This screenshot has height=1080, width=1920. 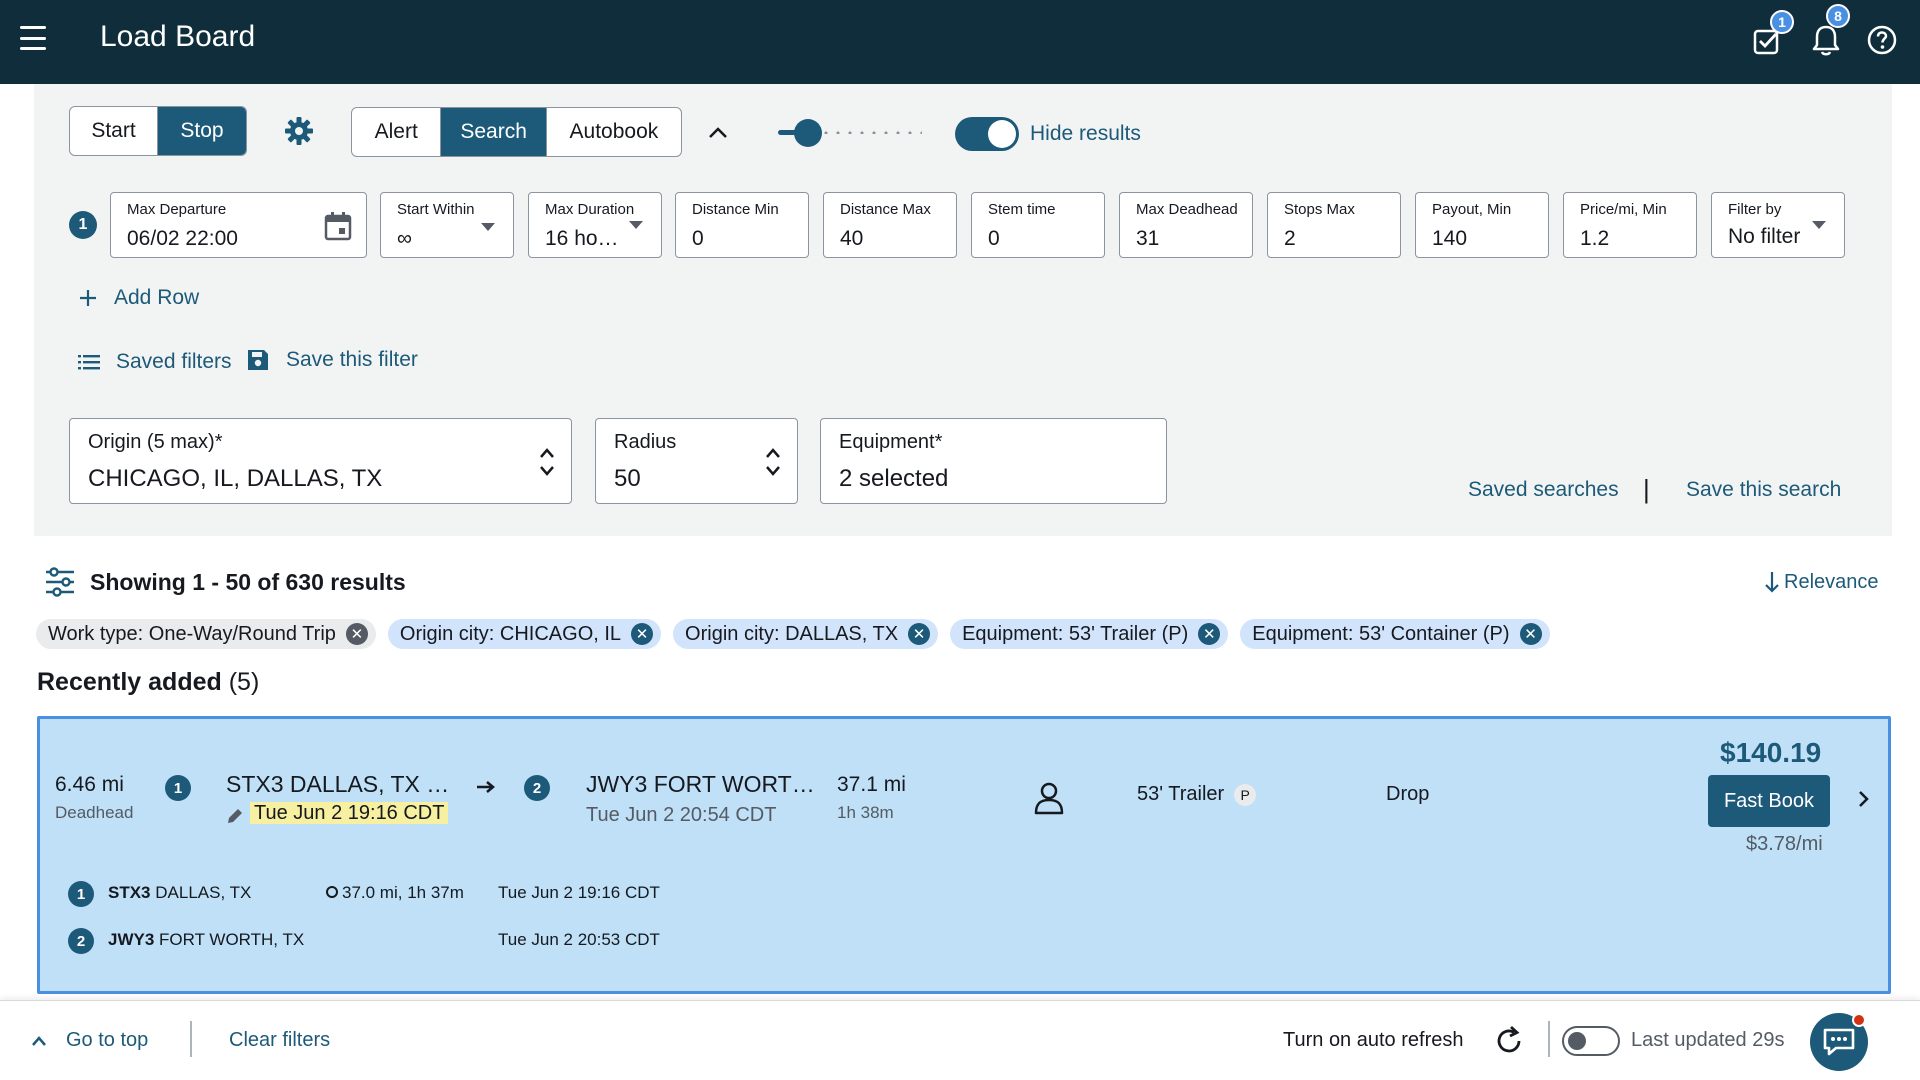 I want to click on stem-time-input: Stem time 0, so click(x=1038, y=225).